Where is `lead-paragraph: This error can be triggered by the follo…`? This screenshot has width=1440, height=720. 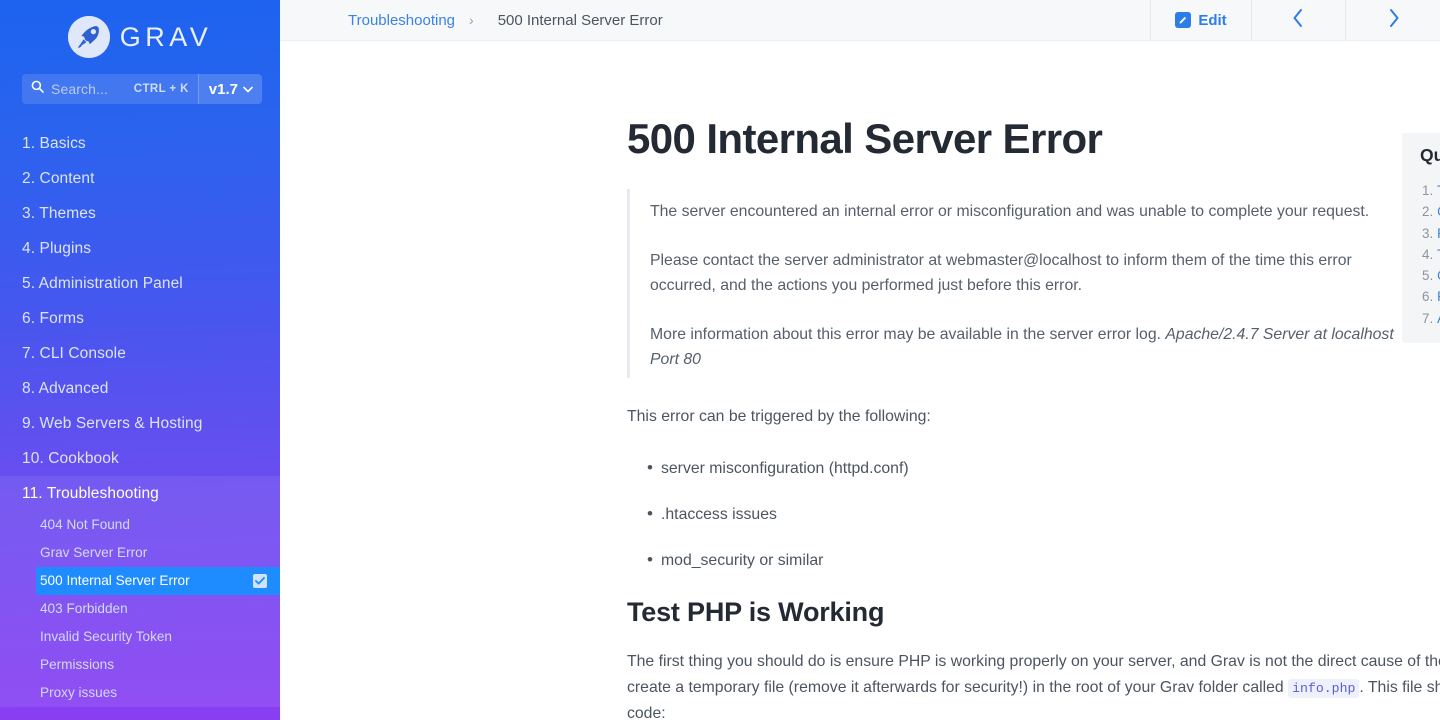
lead-paragraph: This error can be triggered by the follo… is located at coordinates (779, 416).